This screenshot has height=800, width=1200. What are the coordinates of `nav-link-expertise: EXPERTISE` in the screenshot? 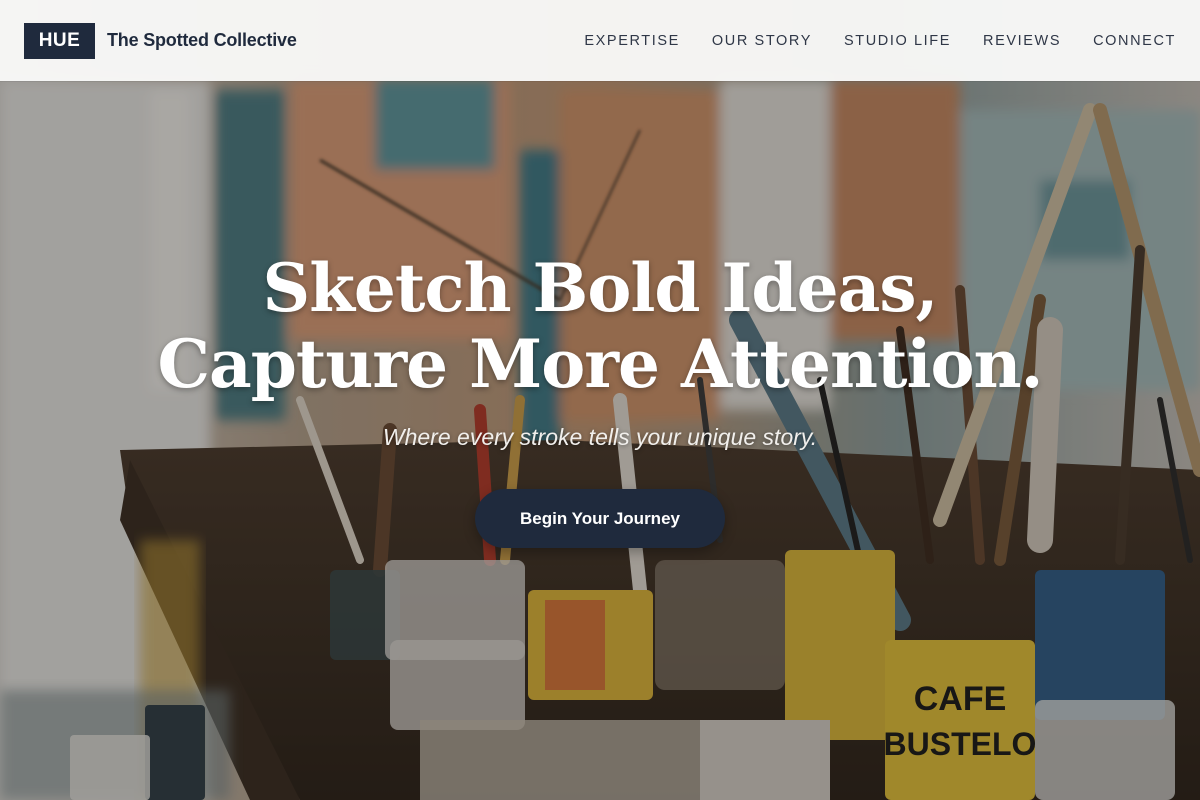 It's located at (632, 41).